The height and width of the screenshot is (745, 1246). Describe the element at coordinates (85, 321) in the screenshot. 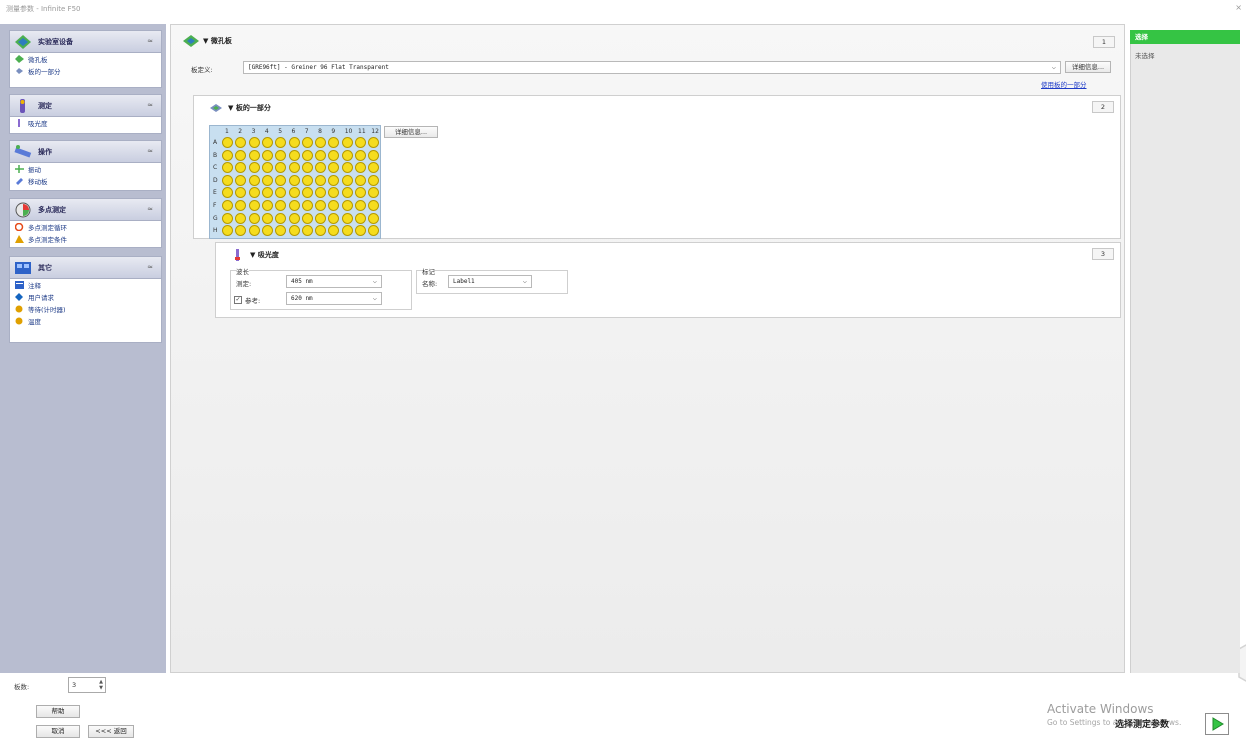

I see `sidebar-item-temperature: 温度` at that location.